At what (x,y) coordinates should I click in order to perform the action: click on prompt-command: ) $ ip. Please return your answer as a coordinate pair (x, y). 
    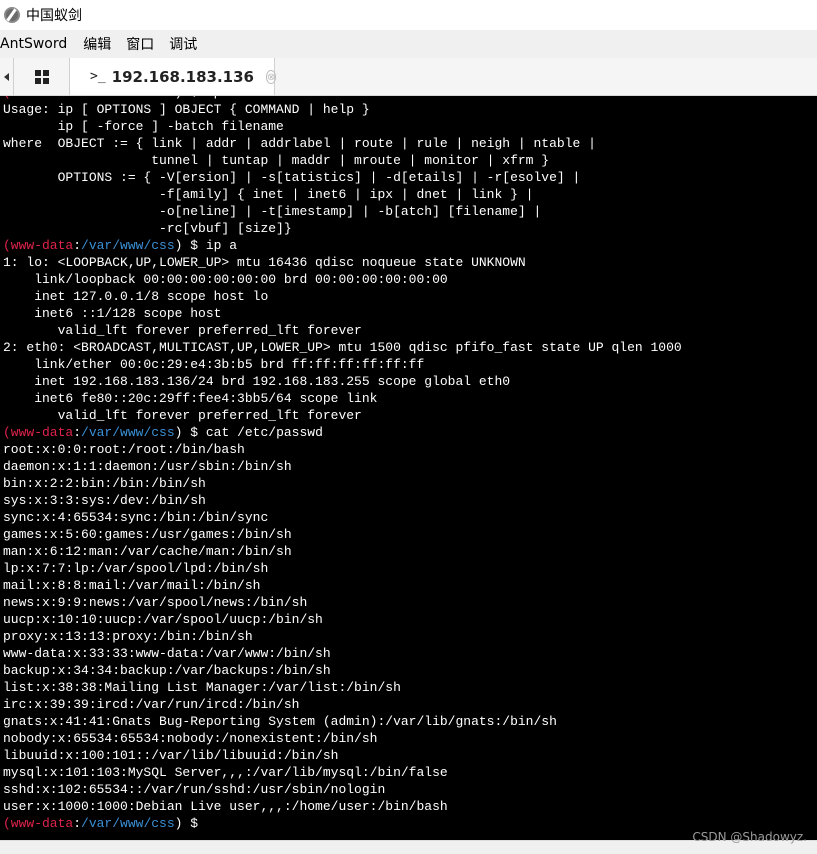
    Looking at the image, I should click on (198, 98).